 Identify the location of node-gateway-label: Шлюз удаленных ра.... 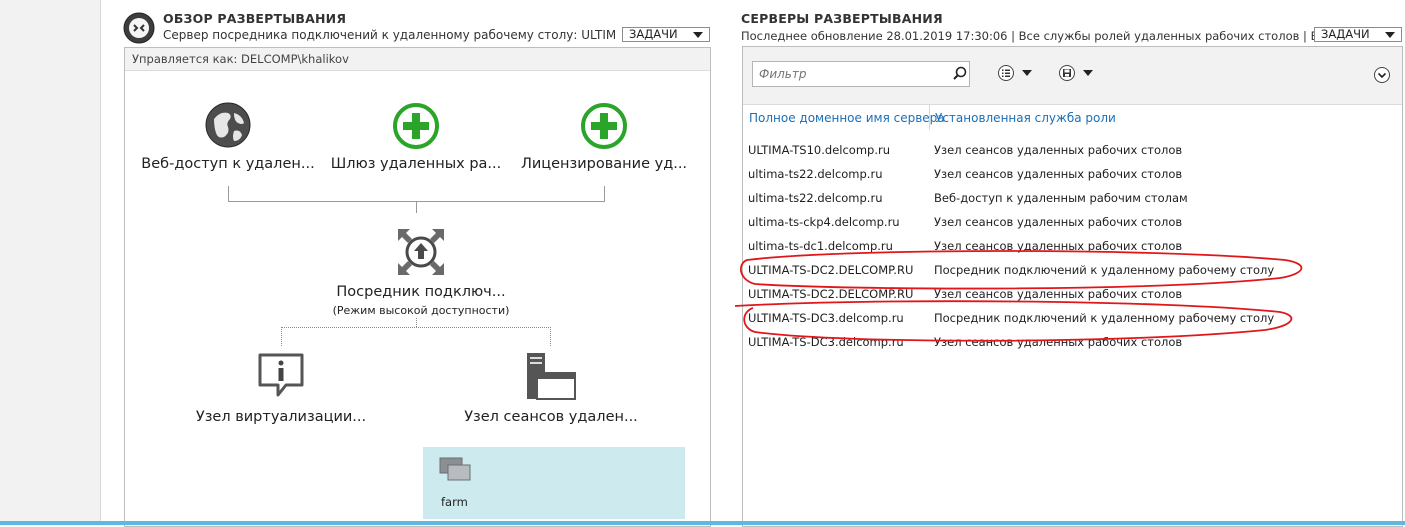
(416, 164).